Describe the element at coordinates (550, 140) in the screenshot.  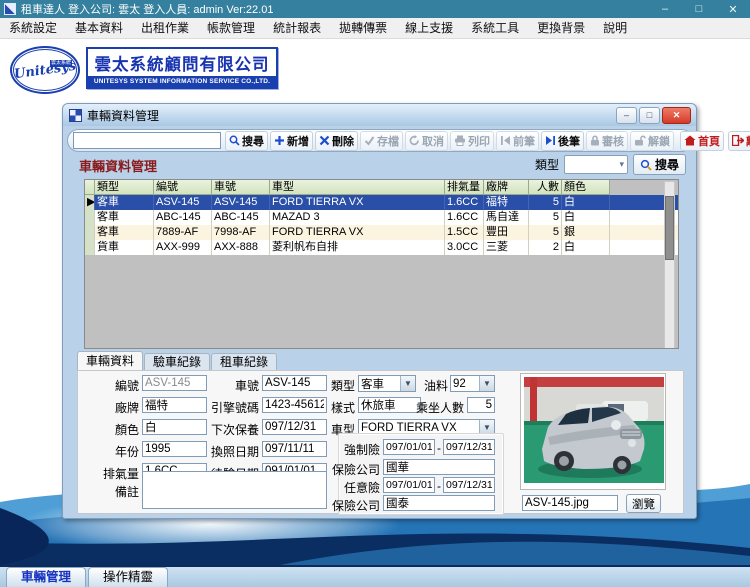
I see `next-icon` at that location.